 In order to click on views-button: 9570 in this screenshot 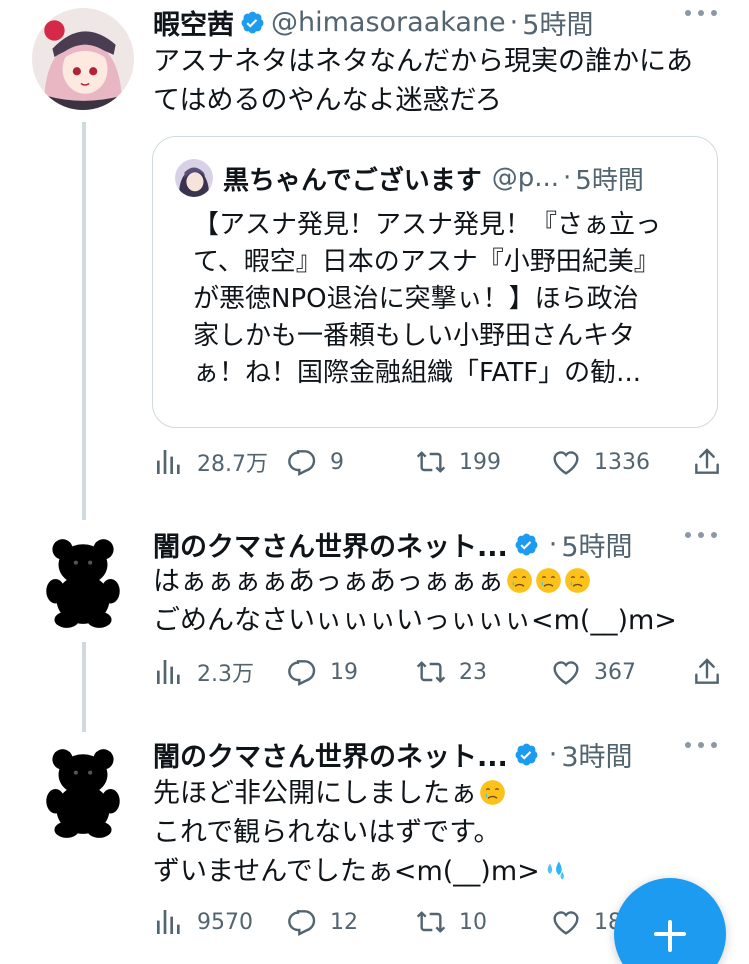, I will do `click(203, 922)`.